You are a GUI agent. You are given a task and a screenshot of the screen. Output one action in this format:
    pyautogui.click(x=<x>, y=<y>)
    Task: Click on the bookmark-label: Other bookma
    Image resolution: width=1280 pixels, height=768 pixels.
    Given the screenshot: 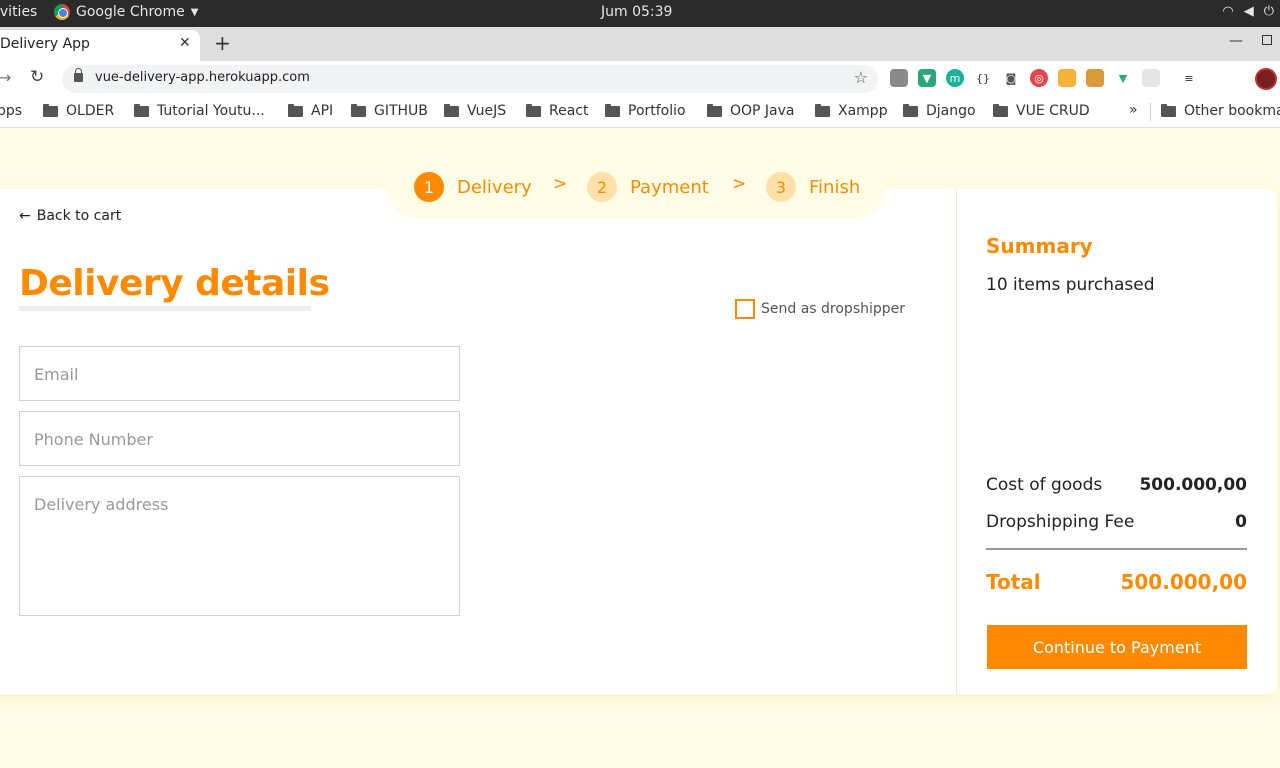 What is the action you would take?
    pyautogui.click(x=1232, y=111)
    